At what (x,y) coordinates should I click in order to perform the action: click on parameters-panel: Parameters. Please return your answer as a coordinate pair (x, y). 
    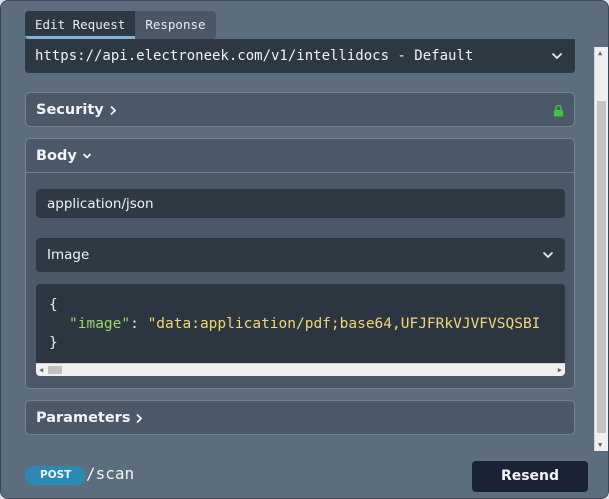
    Looking at the image, I should click on (300, 417).